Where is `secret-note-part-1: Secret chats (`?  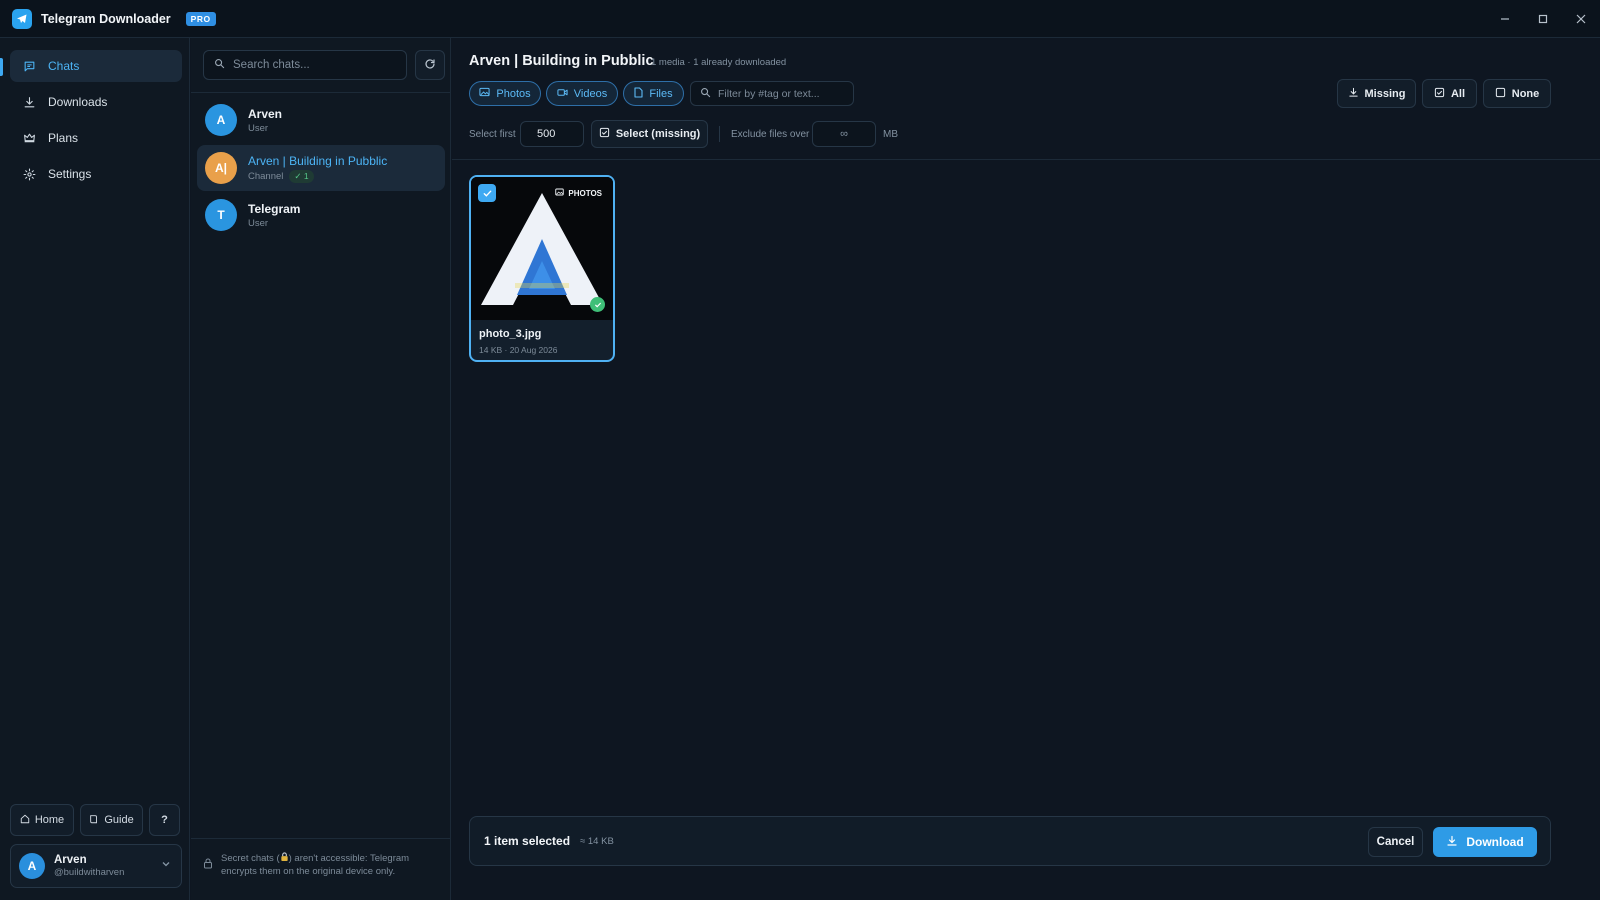
secret-note-part-1: Secret chats ( is located at coordinates (250, 858).